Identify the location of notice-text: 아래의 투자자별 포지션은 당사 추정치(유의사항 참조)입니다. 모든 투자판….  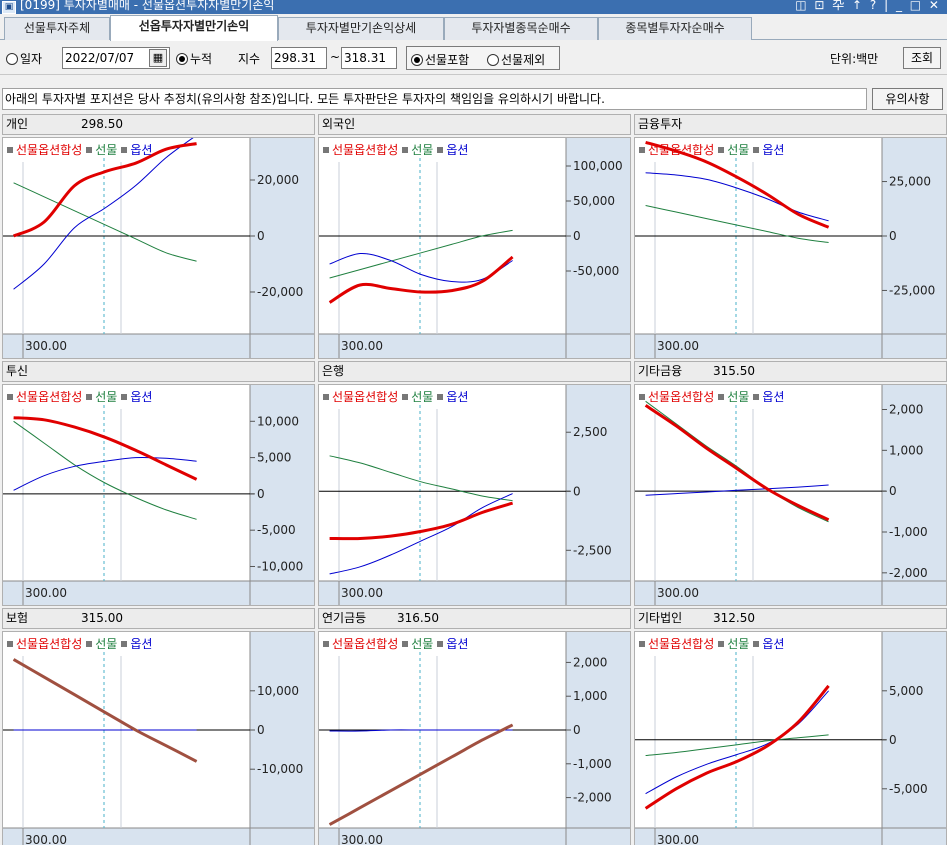
(434, 99).